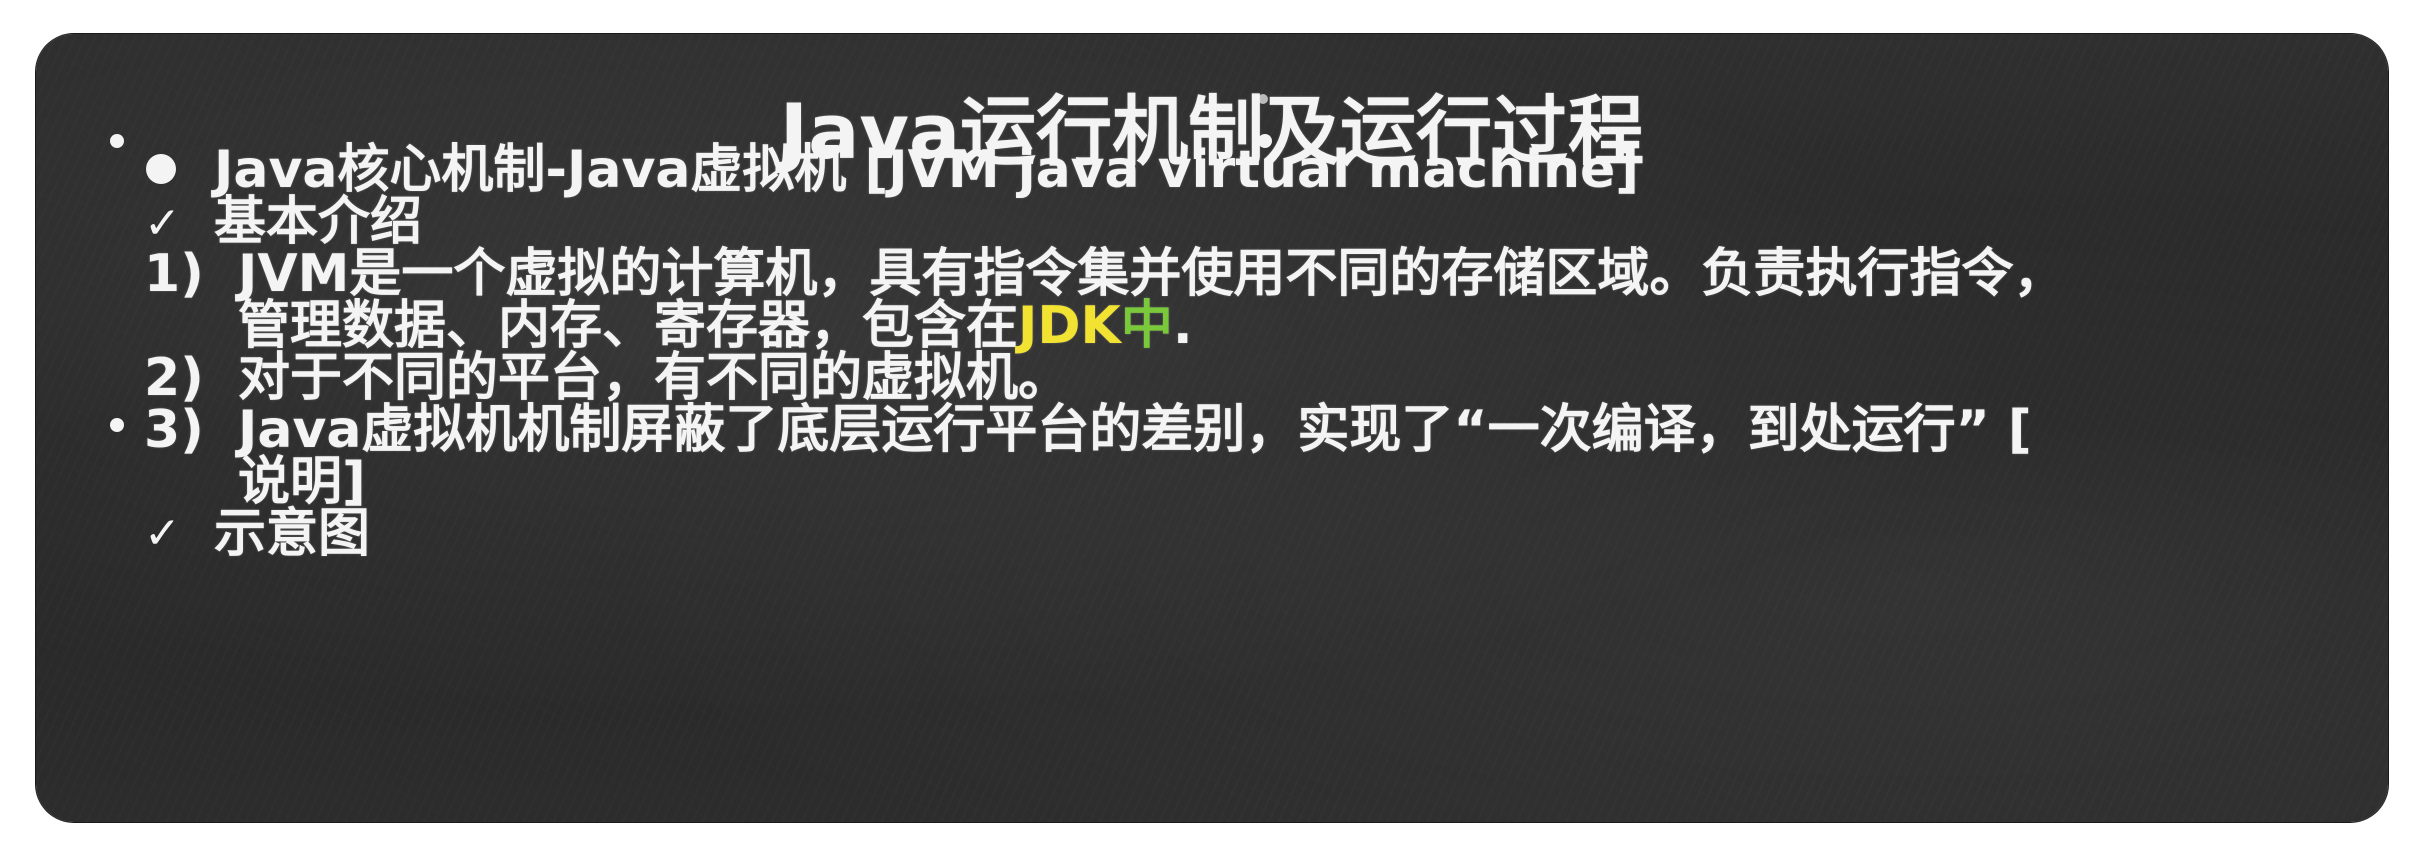 This screenshot has height=858, width=2424. I want to click on item-text: JVM是一个虚拟的计算机，具有指令集并使用不同的存储区域。负责执行指令，, so click(1152, 274).